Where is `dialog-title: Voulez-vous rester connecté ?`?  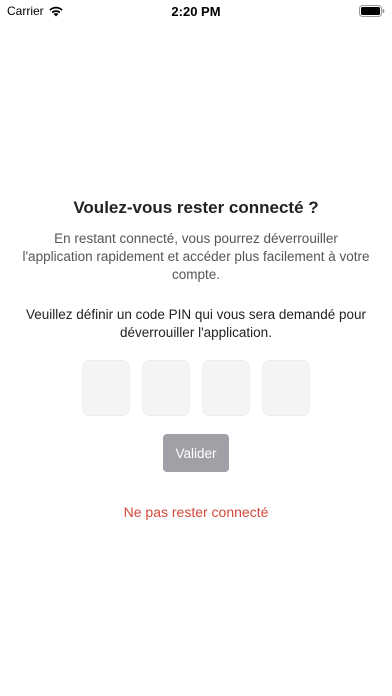 dialog-title: Voulez-vous rester connecté ? is located at coordinates (196, 207).